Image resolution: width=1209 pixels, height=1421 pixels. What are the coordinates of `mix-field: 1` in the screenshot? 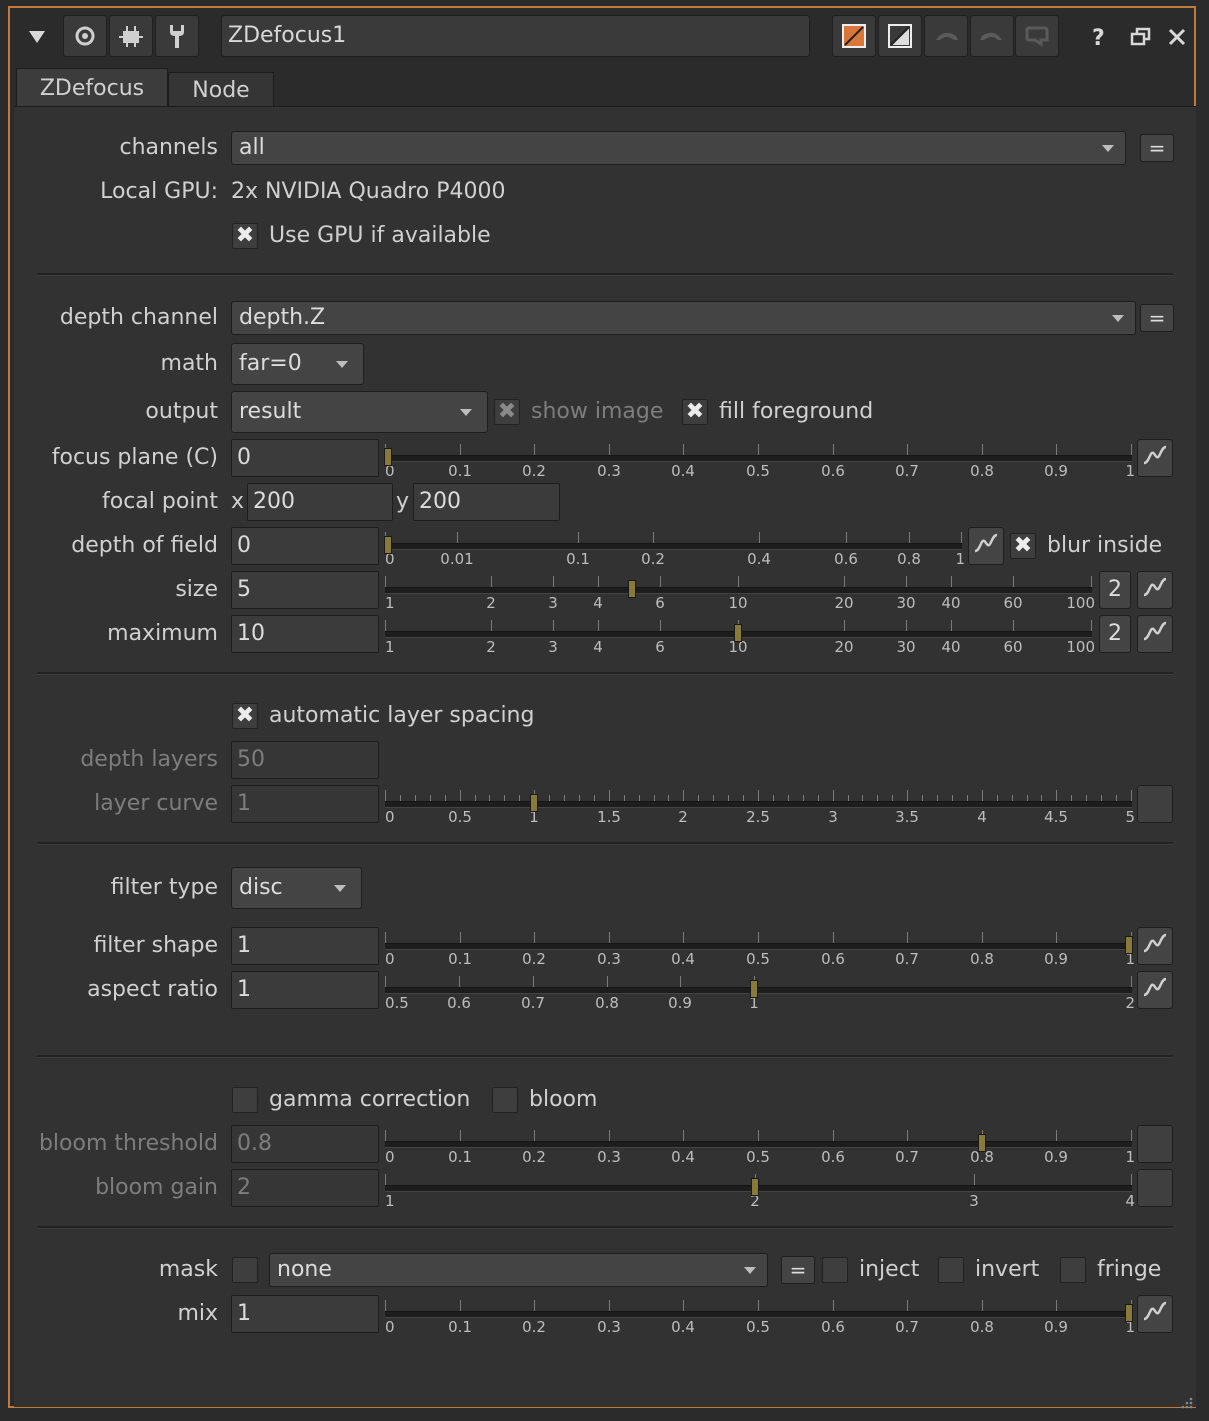 It's located at (305, 1314).